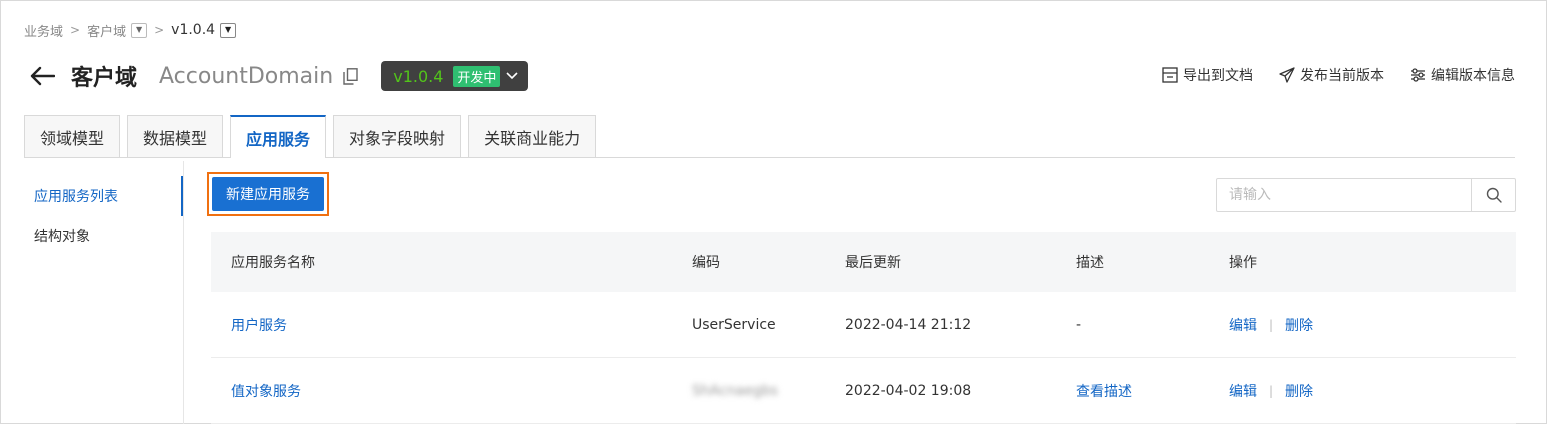 Image resolution: width=1547 pixels, height=424 pixels. I want to click on search-icon, so click(1494, 195).